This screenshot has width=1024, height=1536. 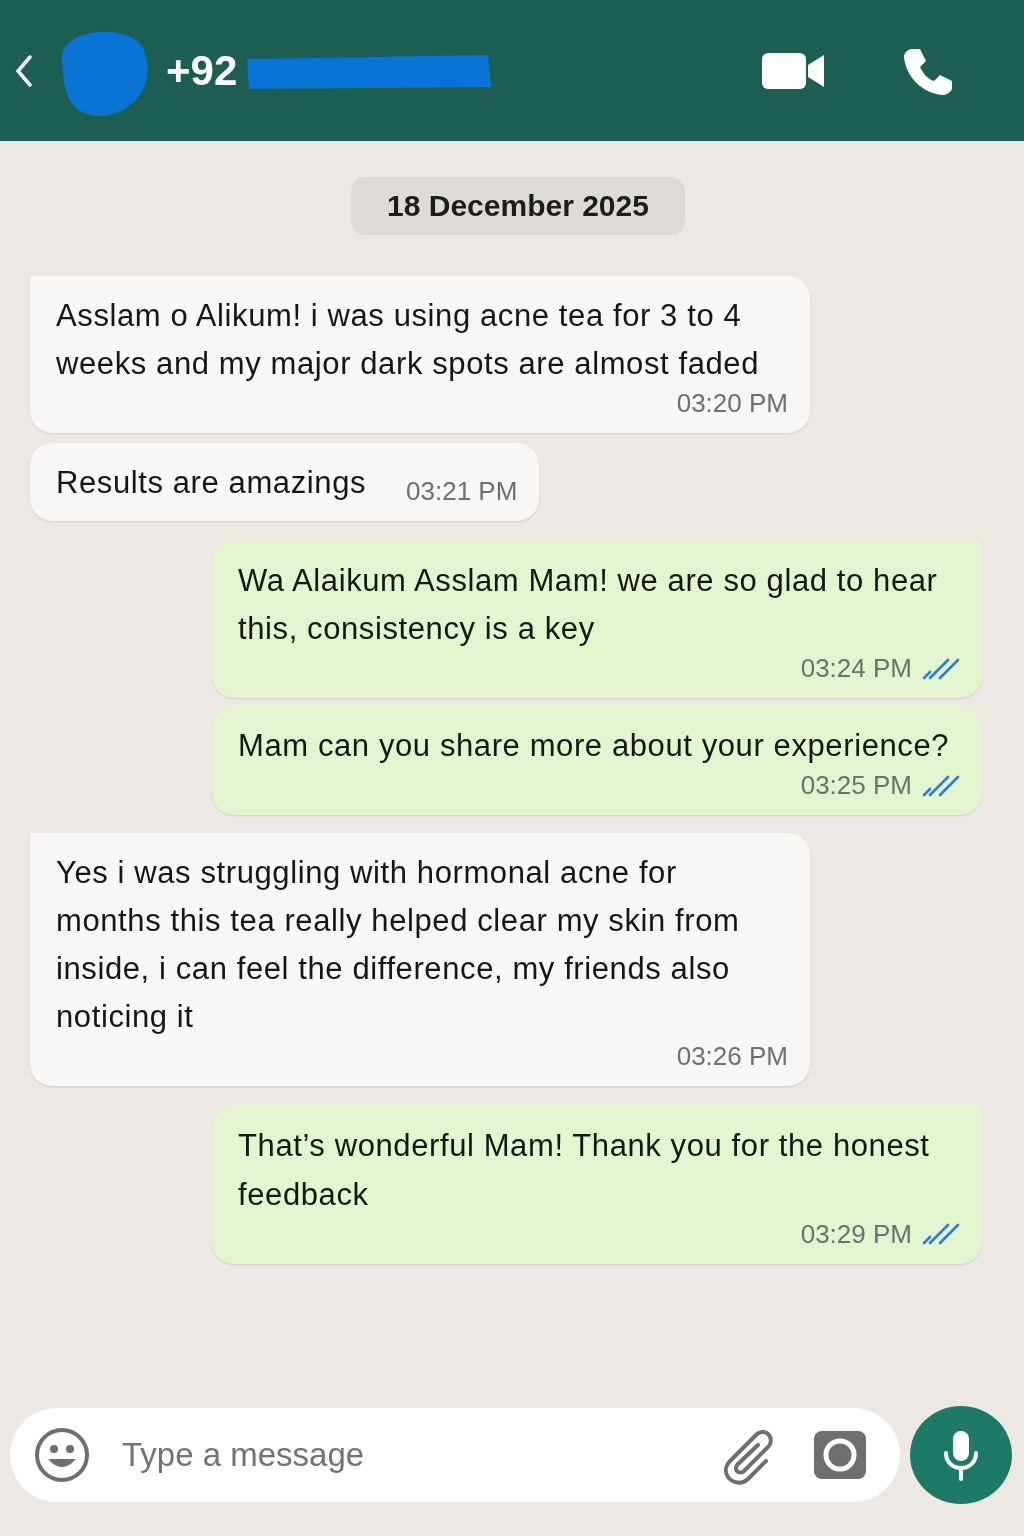 What do you see at coordinates (584, 1170) in the screenshot?
I see `message-text: That’s wonderful Mam! Thank you for the honest feedback` at bounding box center [584, 1170].